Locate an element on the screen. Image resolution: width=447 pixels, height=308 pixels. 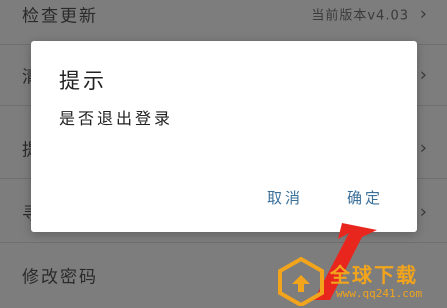
watermark-url: www.qq241.com is located at coordinates (379, 293).